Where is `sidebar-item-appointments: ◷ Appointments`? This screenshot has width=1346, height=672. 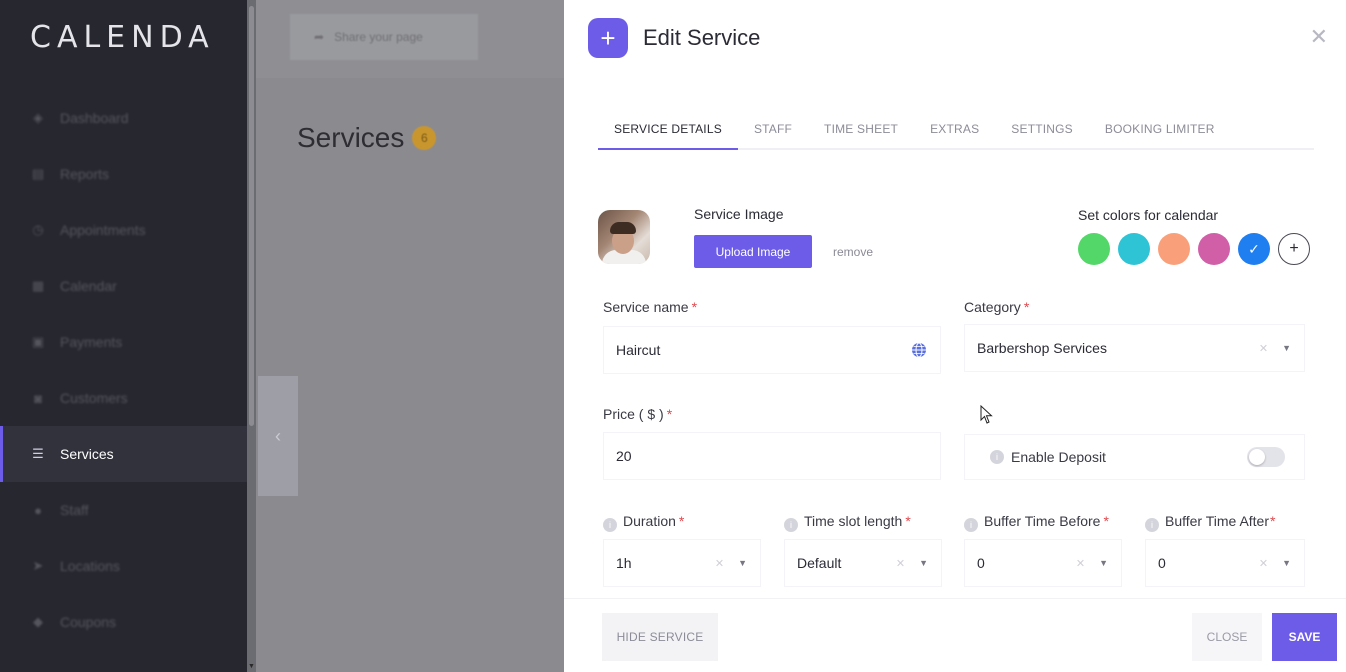
sidebar-item-appointments: ◷ Appointments is located at coordinates (123, 230).